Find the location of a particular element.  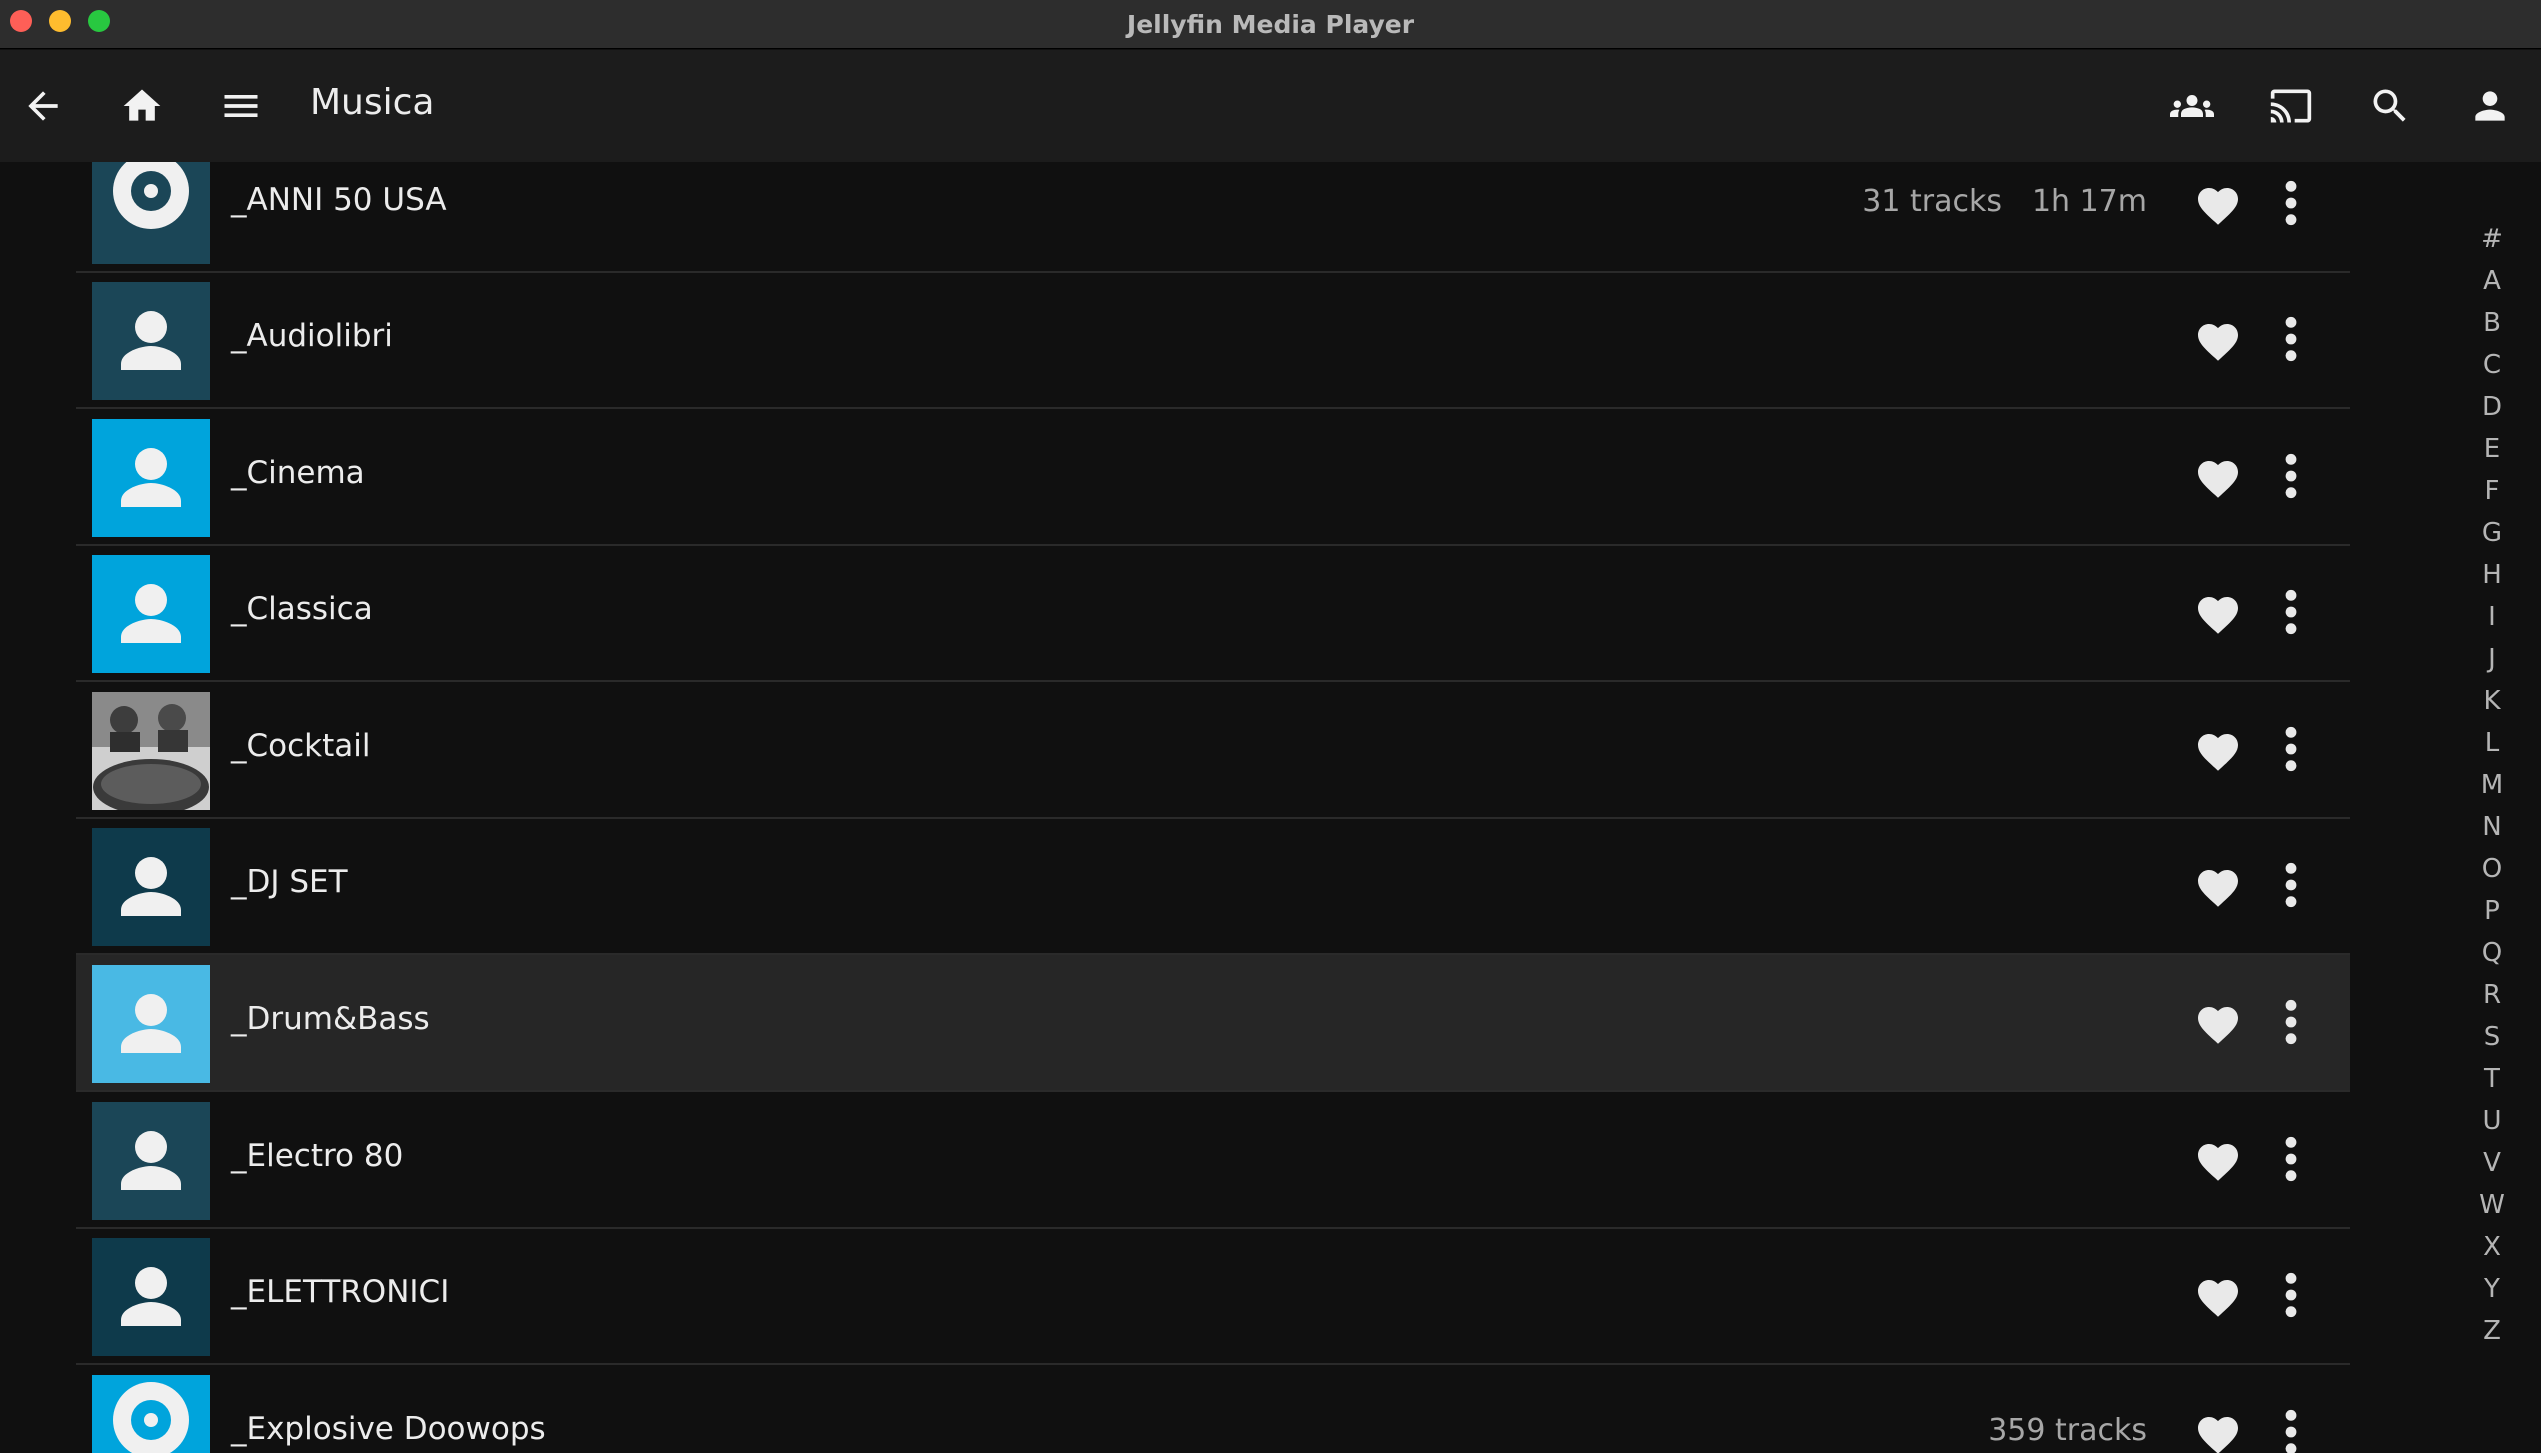

cast-button is located at coordinates (2291, 106).